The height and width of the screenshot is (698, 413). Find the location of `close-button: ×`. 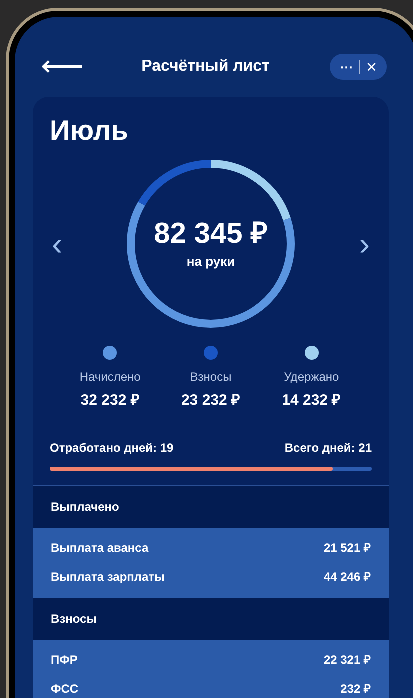

close-button: × is located at coordinates (371, 67).